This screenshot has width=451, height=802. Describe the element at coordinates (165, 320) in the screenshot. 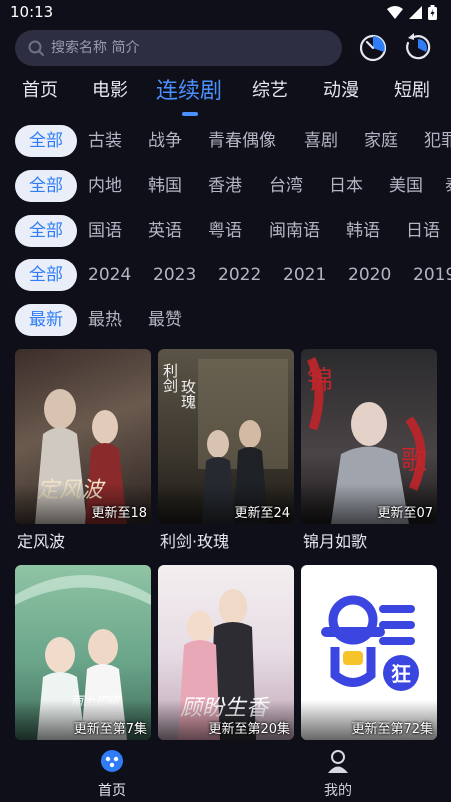

I see `filter-chip: 最赞` at that location.